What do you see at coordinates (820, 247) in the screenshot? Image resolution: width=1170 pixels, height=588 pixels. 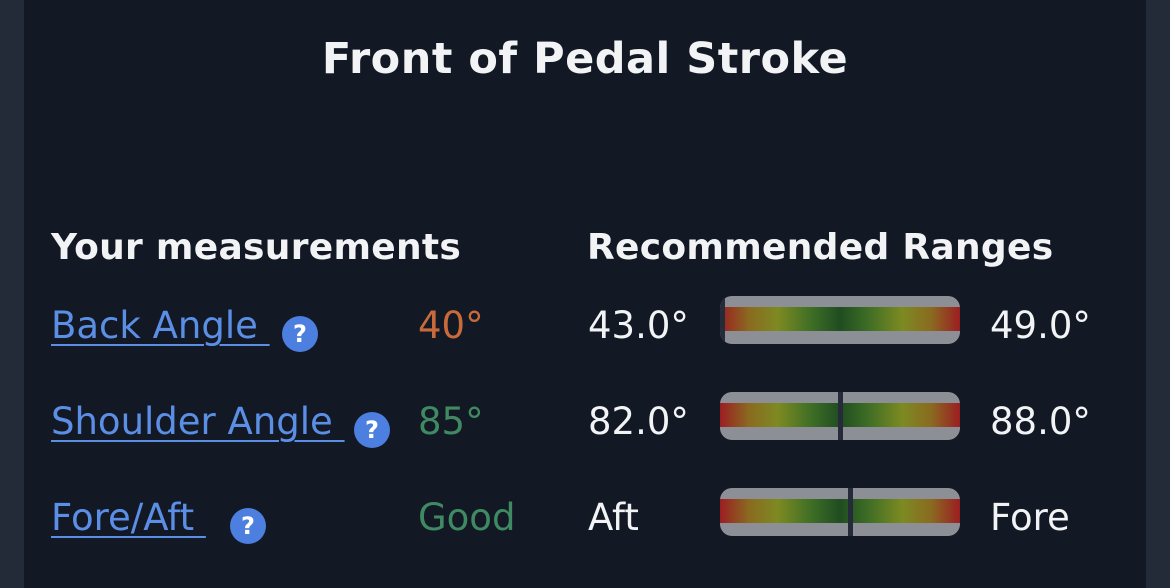 I see `ranges-header: Recommended Ranges` at bounding box center [820, 247].